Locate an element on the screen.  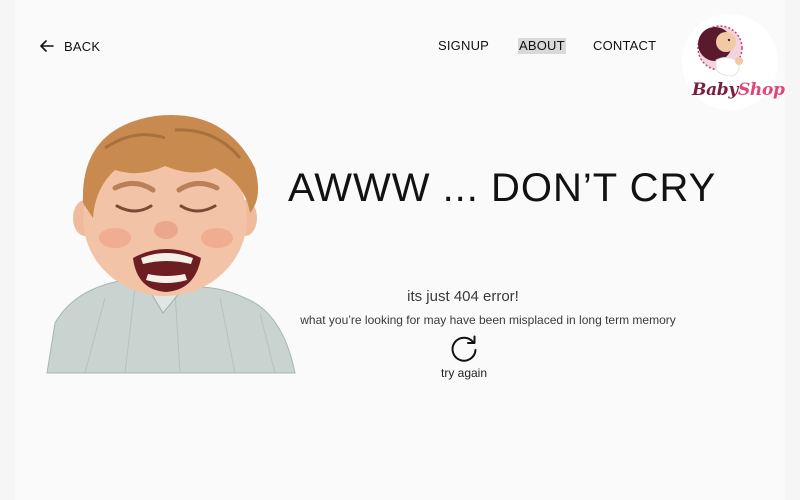
brand-logo-text: BabyShop is located at coordinates (738, 90).